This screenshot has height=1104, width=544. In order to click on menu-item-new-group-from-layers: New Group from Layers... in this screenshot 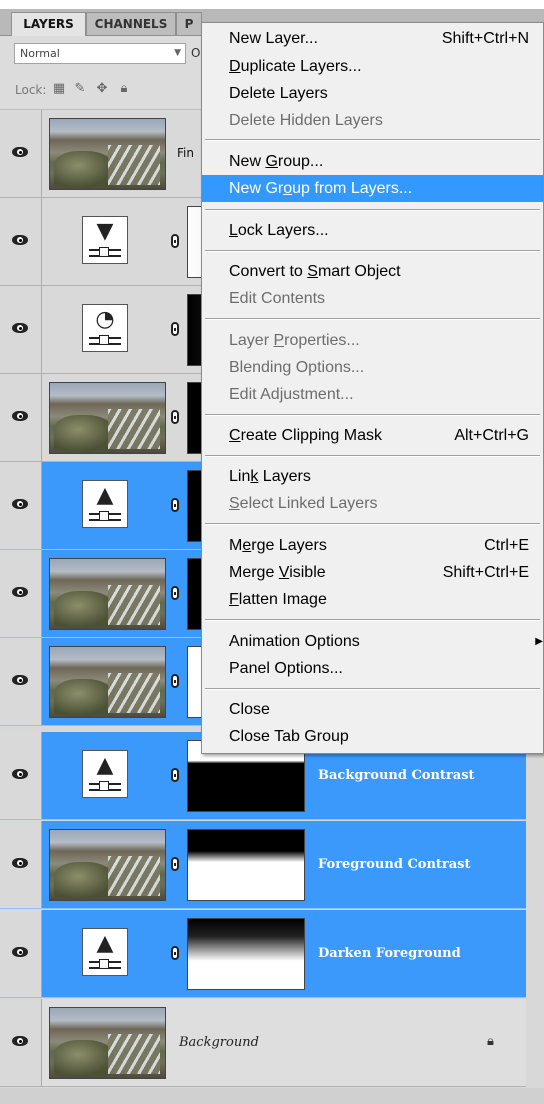, I will do `click(372, 188)`.